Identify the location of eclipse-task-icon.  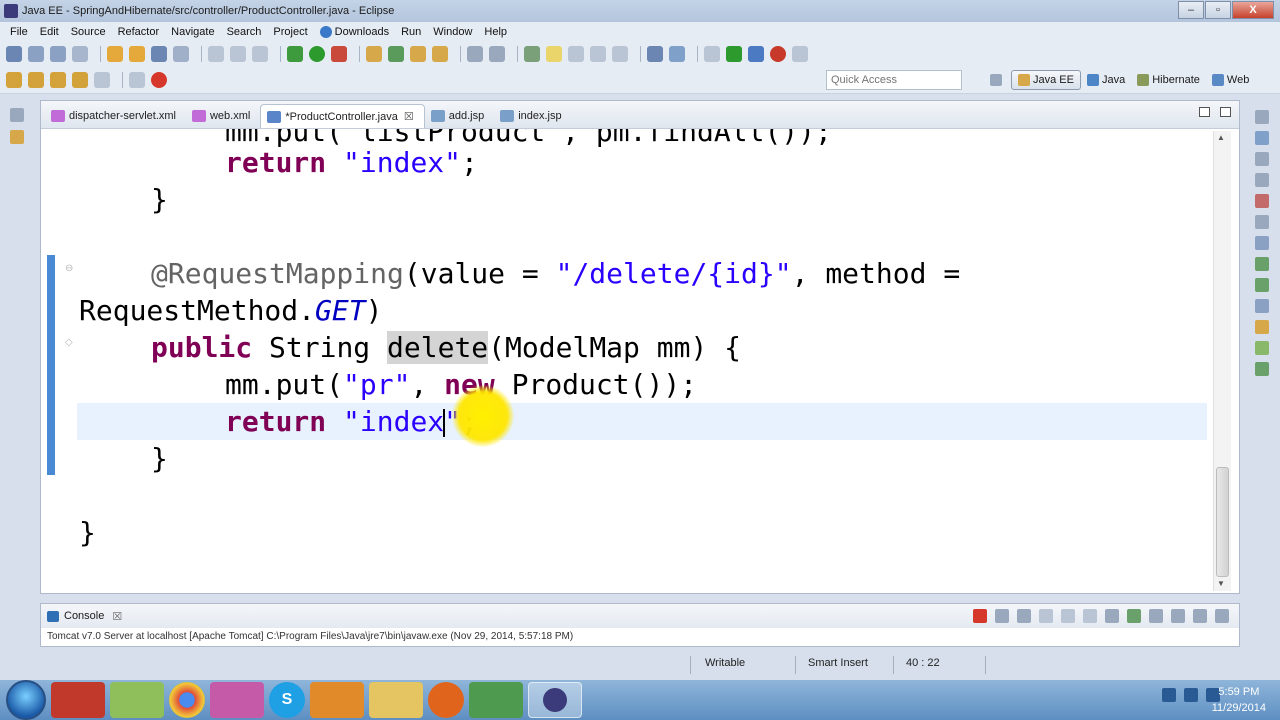
(555, 700).